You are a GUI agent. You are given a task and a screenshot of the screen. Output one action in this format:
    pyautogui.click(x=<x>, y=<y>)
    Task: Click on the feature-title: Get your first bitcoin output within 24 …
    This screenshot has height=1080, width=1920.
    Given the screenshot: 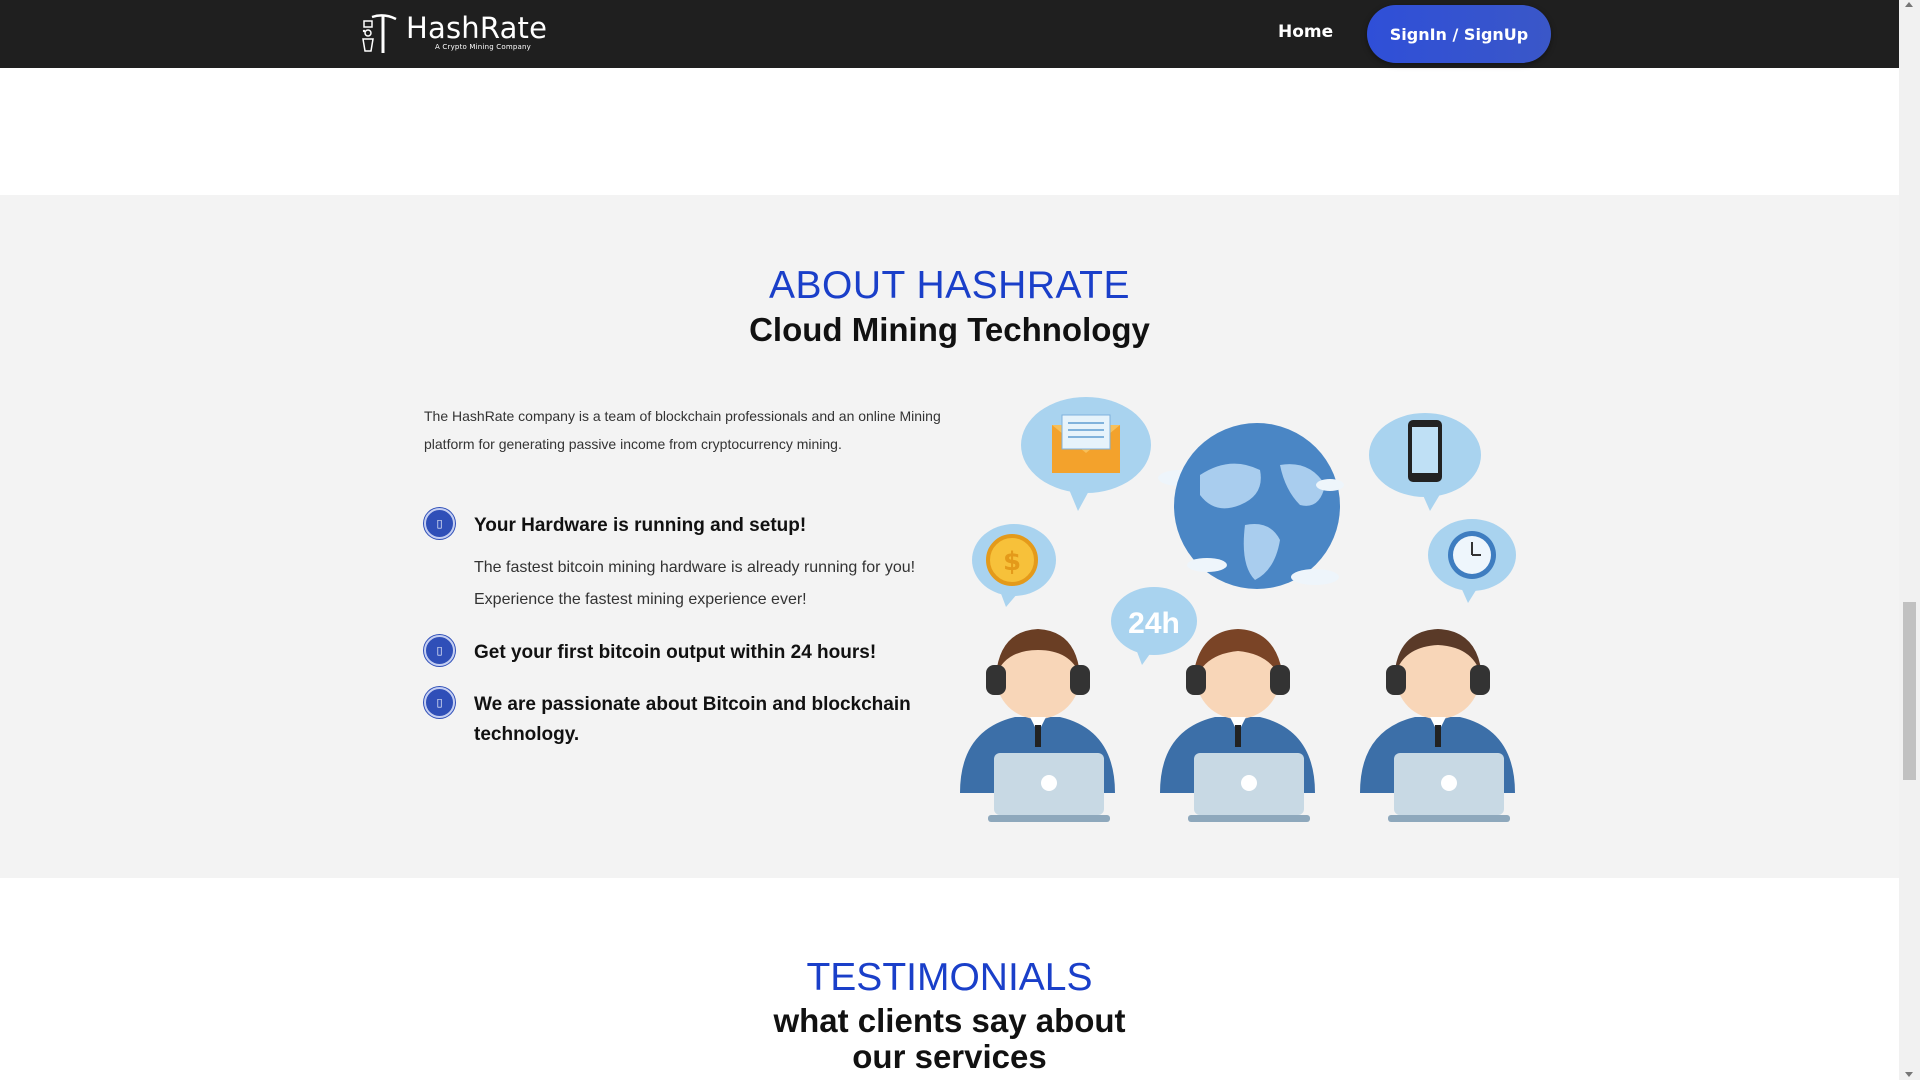 What is the action you would take?
    pyautogui.click(x=675, y=652)
    